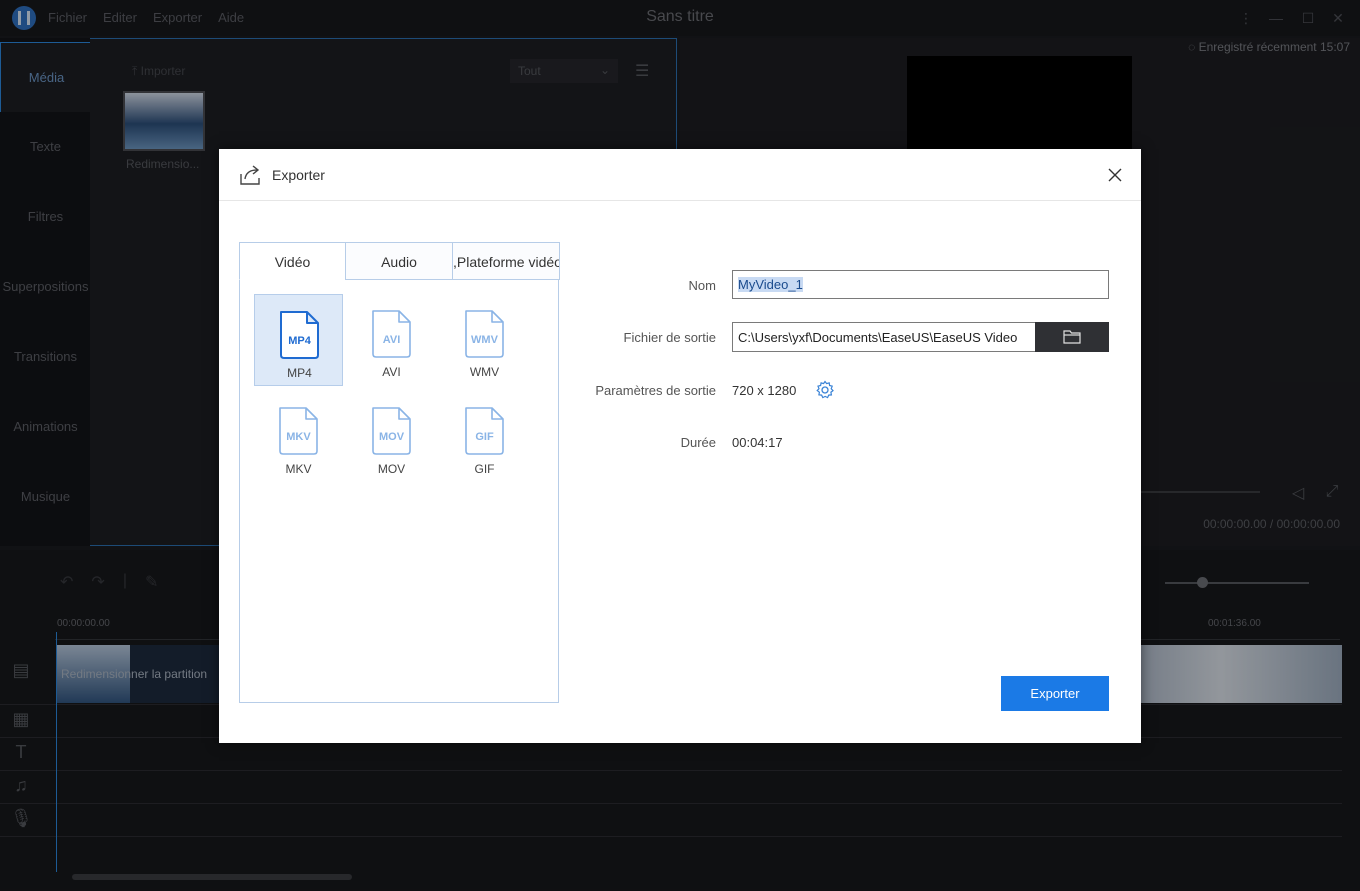  Describe the element at coordinates (680, 175) in the screenshot. I see `dialog-header: Exporter` at that location.